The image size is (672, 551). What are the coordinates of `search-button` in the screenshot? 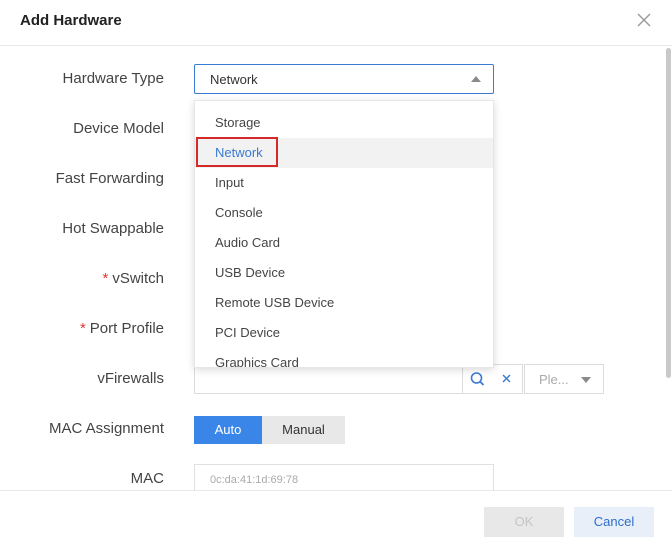 It's located at (477, 379).